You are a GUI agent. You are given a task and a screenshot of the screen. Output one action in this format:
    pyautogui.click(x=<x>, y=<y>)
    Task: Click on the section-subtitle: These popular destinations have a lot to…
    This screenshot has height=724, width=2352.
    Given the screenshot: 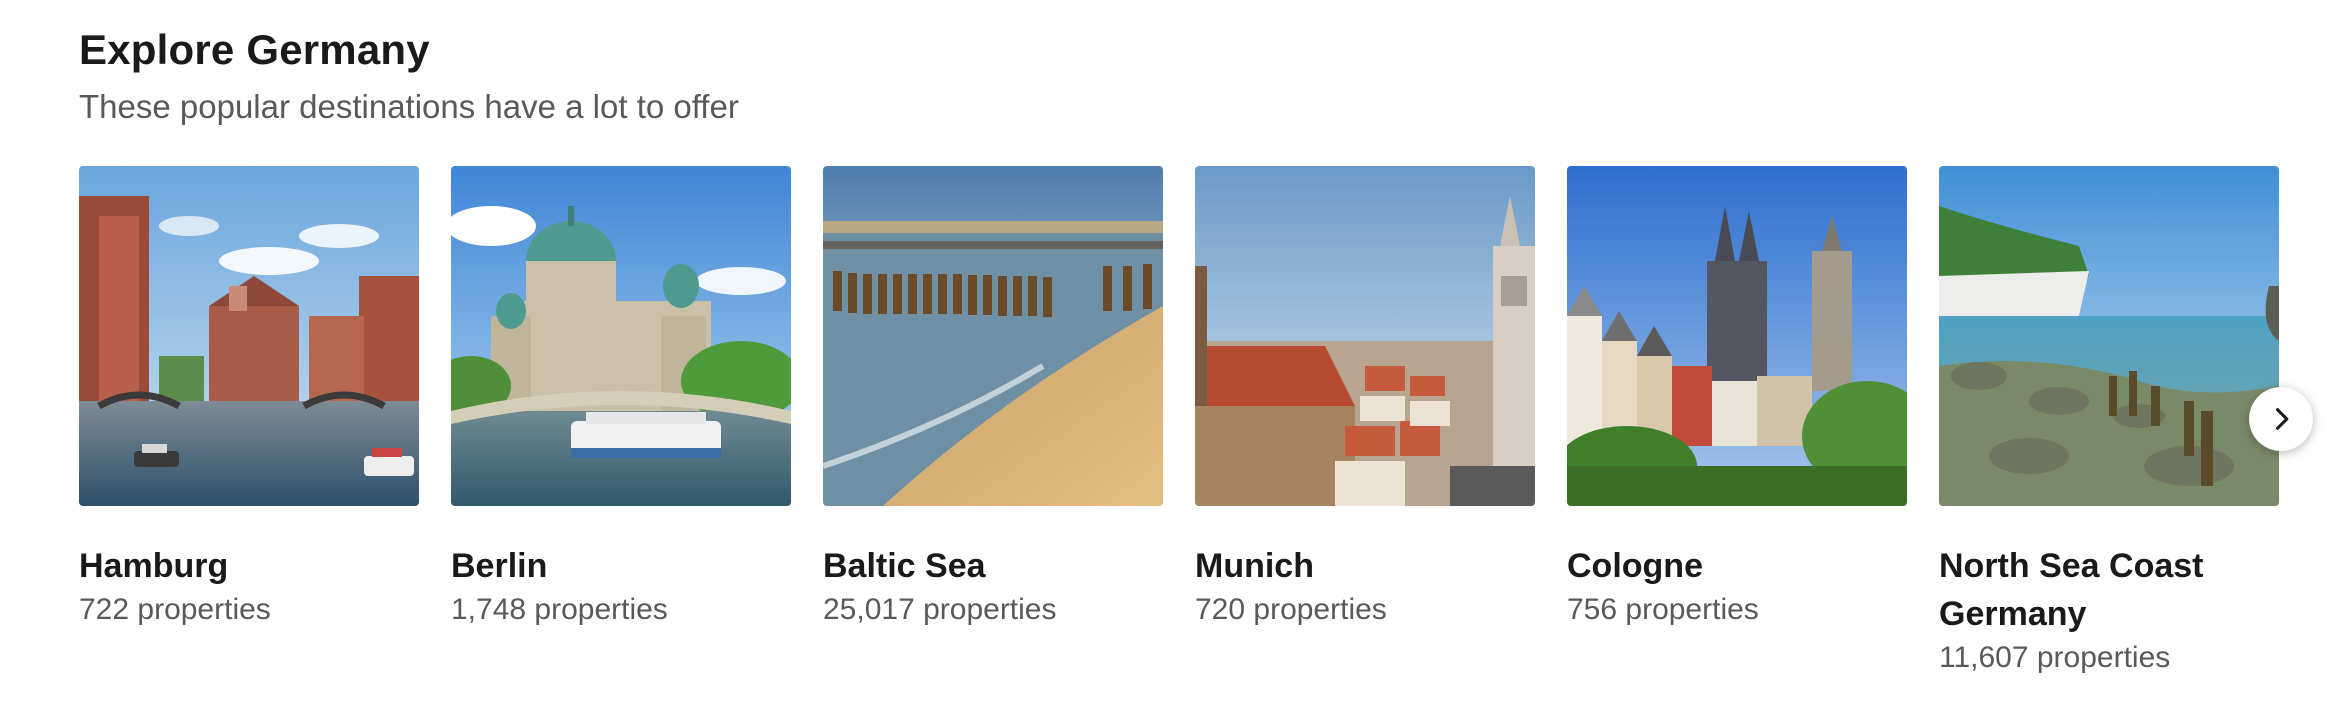 What is the action you would take?
    pyautogui.click(x=409, y=106)
    